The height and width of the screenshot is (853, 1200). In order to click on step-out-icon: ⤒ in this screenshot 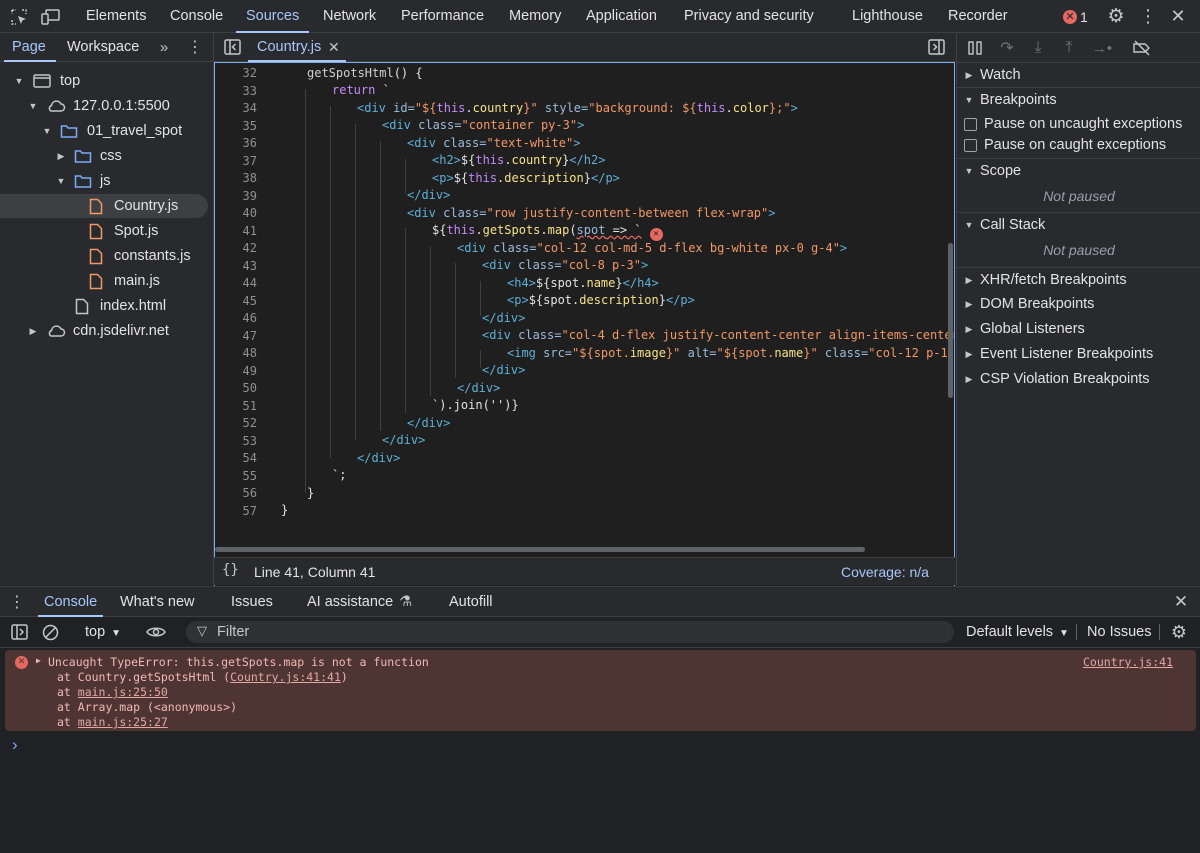, I will do `click(1069, 48)`.